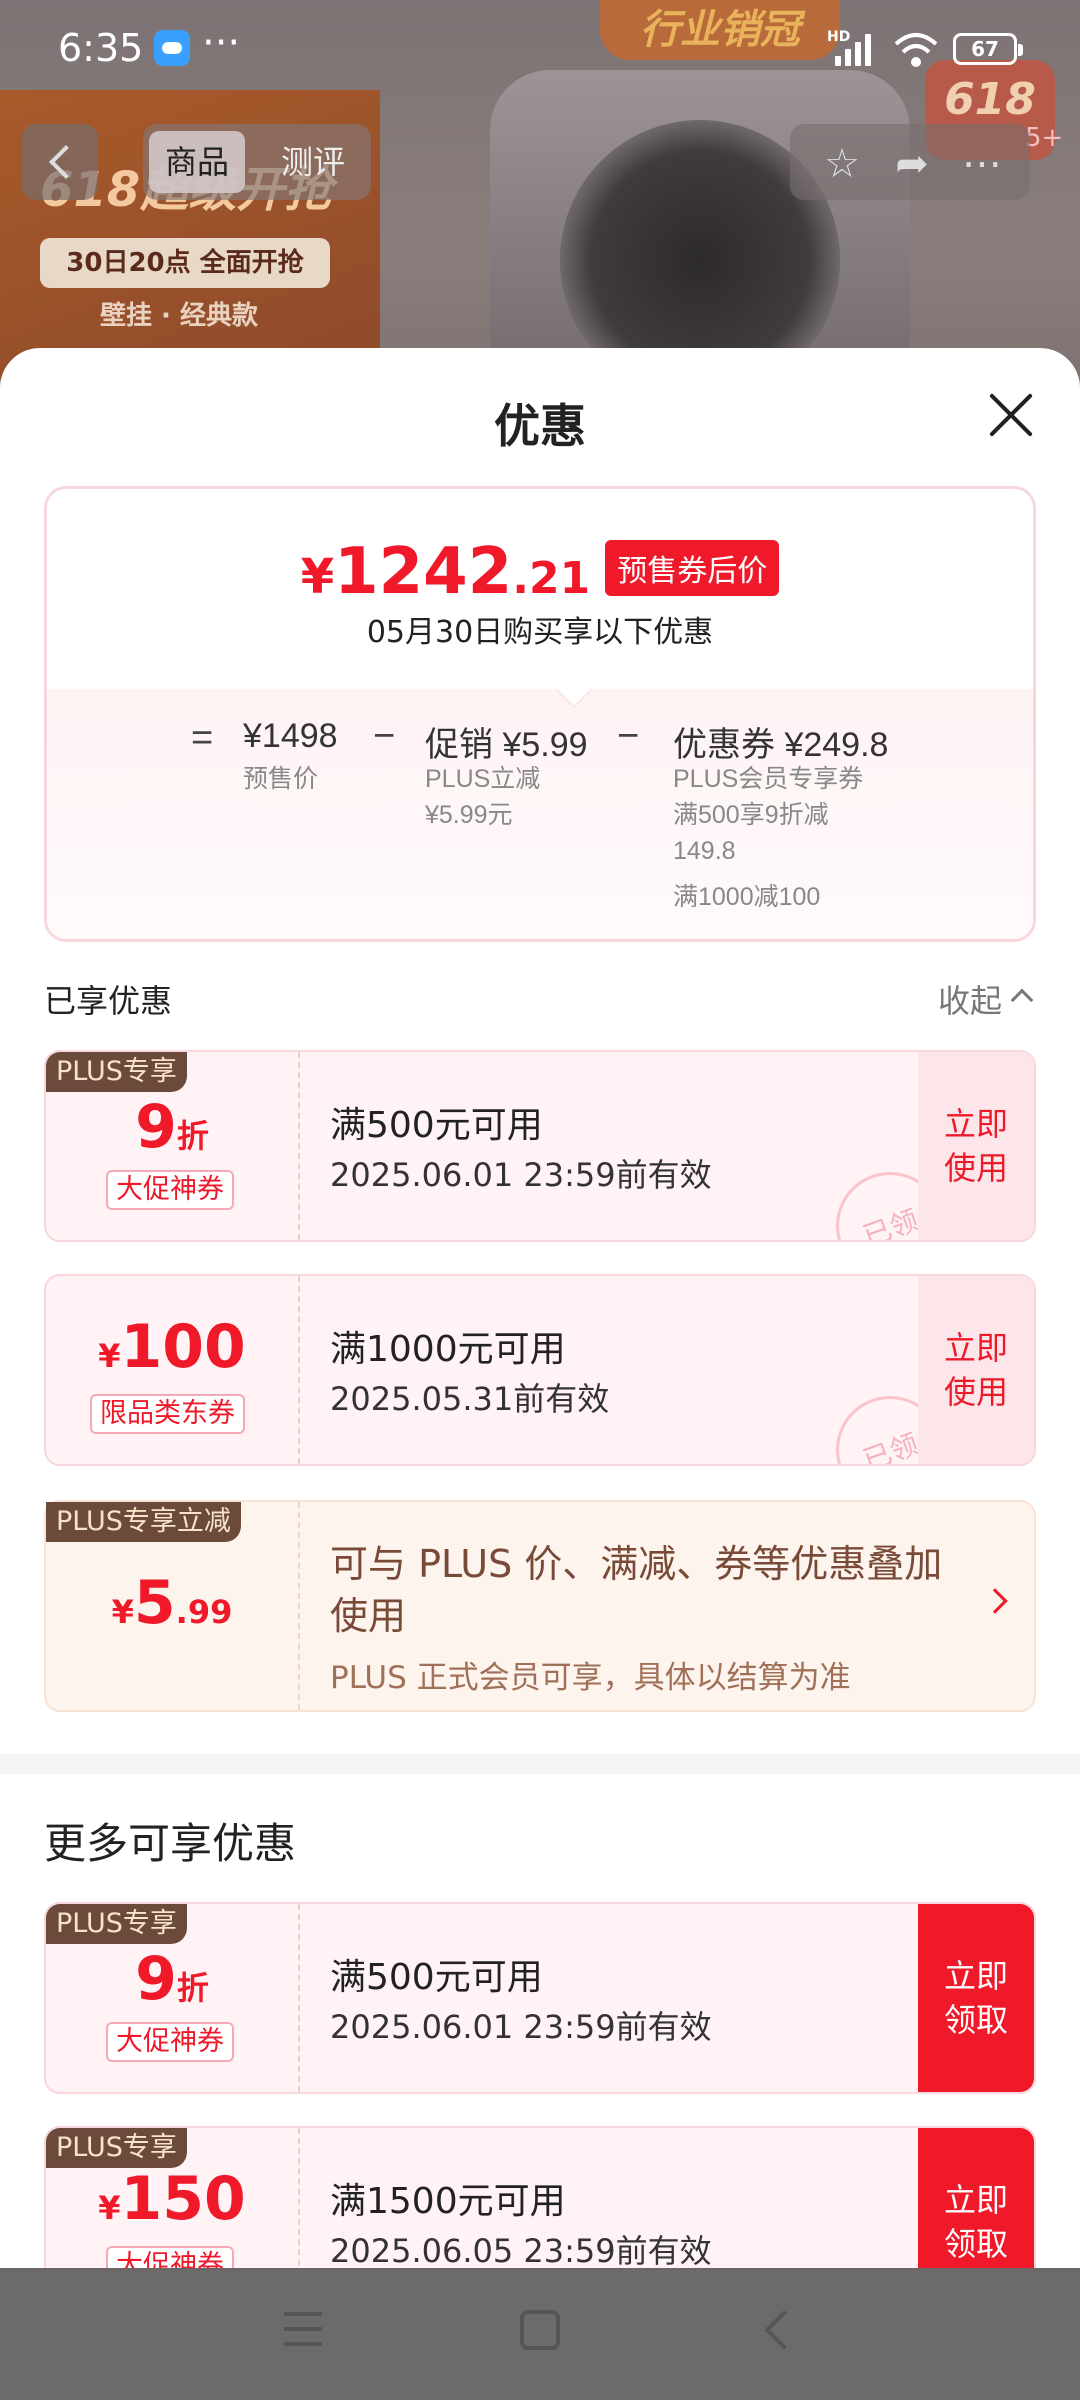  I want to click on presale-value: ¥1498, so click(290, 736).